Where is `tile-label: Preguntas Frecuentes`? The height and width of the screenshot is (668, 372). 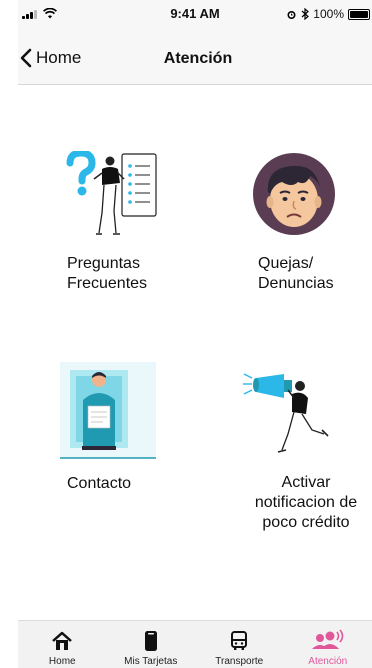
tile-label: Preguntas Frecuentes is located at coordinates (107, 273).